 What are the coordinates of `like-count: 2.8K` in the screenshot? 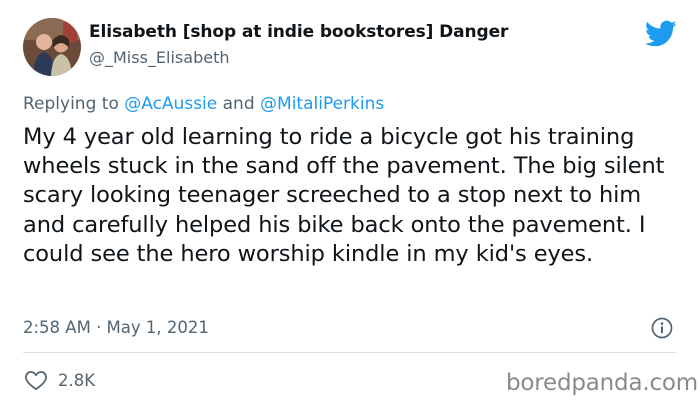 It's located at (77, 380).